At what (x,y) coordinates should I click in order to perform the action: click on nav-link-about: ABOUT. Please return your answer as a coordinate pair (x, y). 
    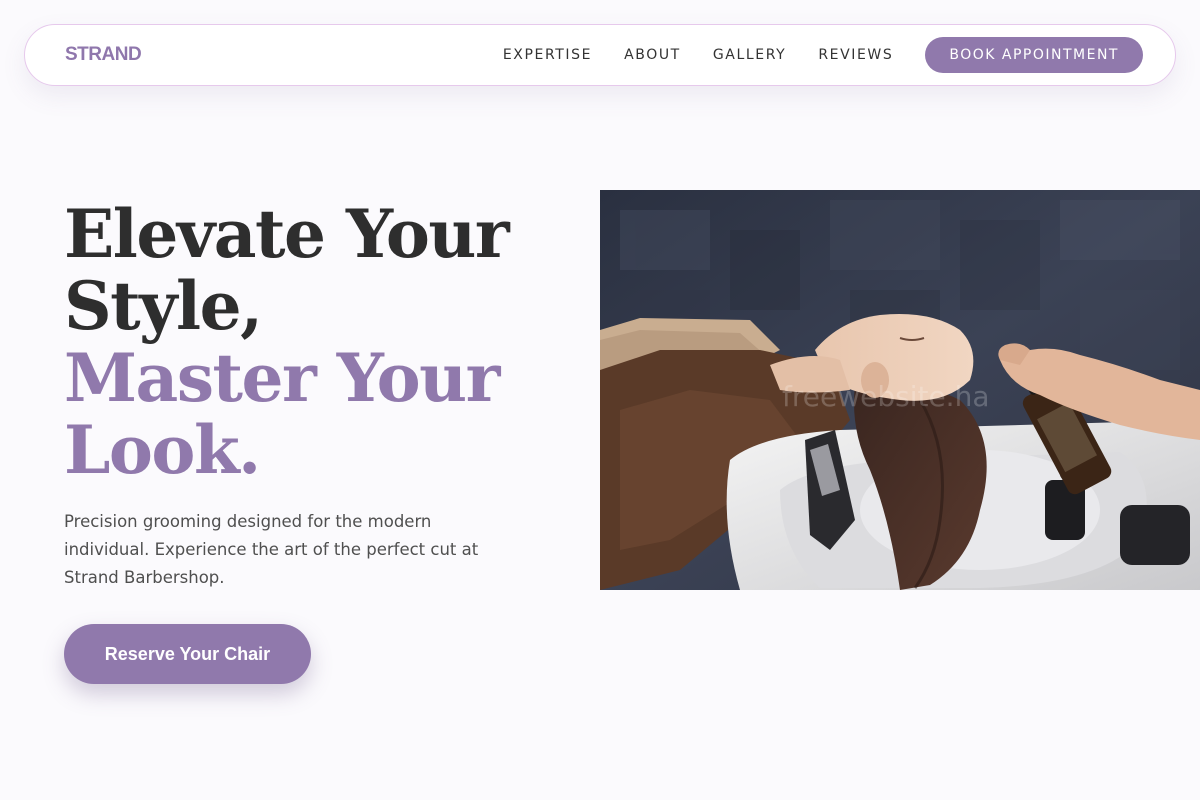
    Looking at the image, I should click on (652, 55).